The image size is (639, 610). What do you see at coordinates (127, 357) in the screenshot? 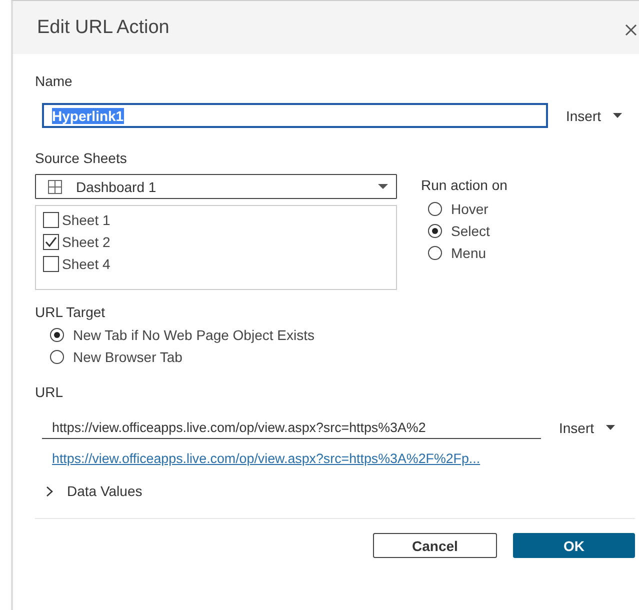
I see `radio-label: New Browser Tab` at bounding box center [127, 357].